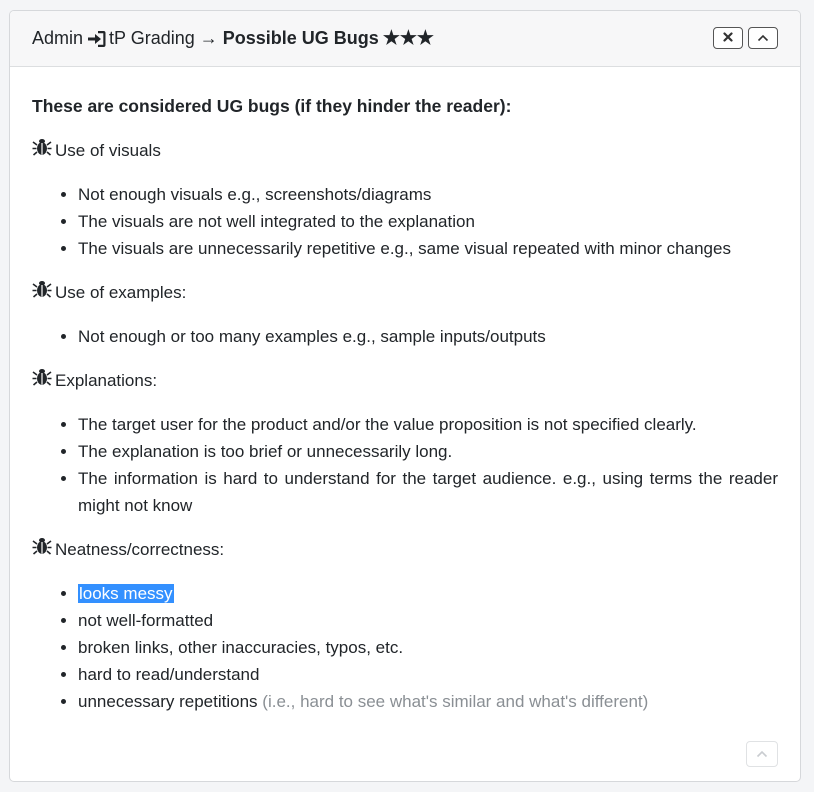 Image resolution: width=814 pixels, height=792 pixels. I want to click on breadcrumb-arrow: →, so click(208, 38).